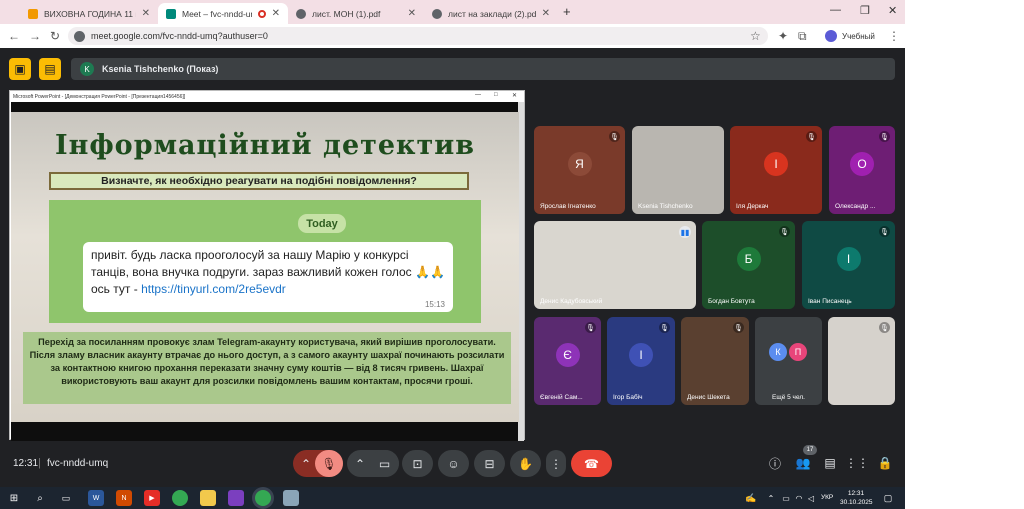  Describe the element at coordinates (865, 10) in the screenshot. I see `restore-button: ❐` at that location.